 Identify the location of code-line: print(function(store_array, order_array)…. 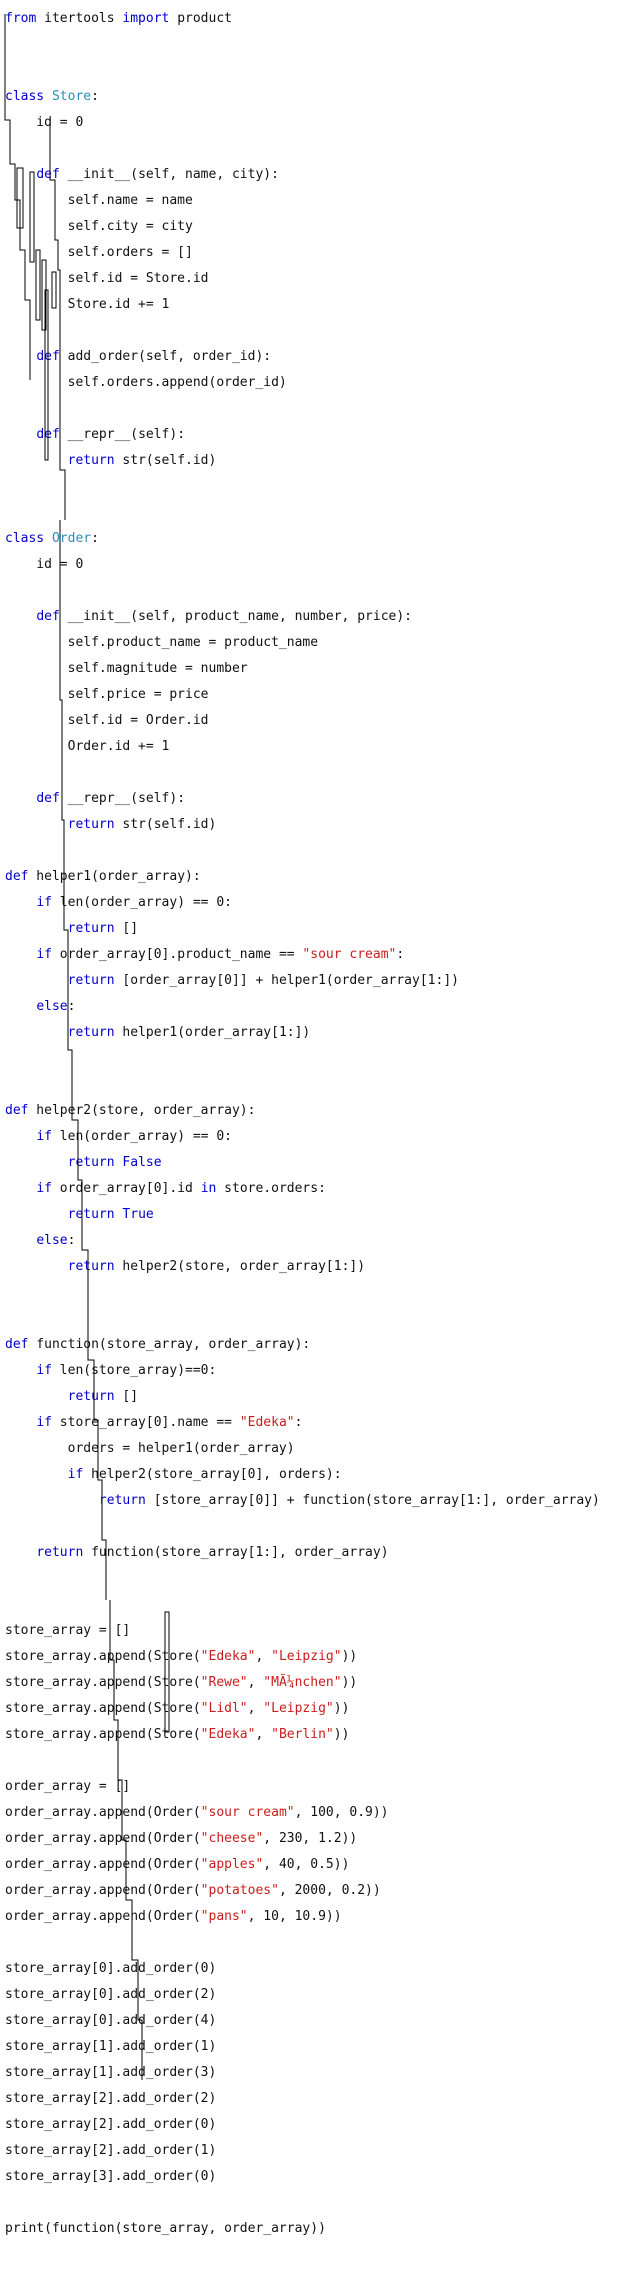
(302, 2229).